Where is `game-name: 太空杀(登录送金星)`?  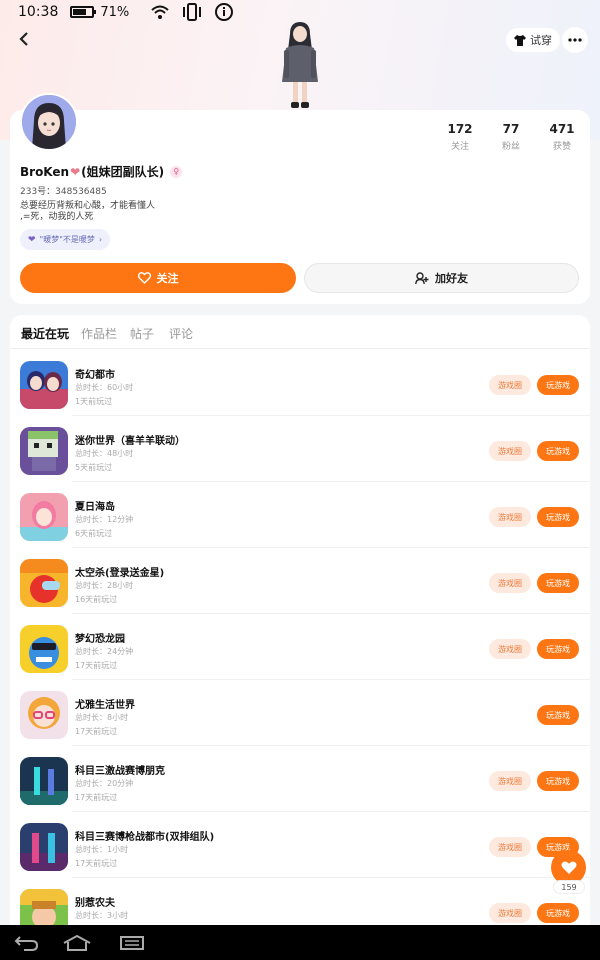 game-name: 太空杀(登录送金星) is located at coordinates (120, 573).